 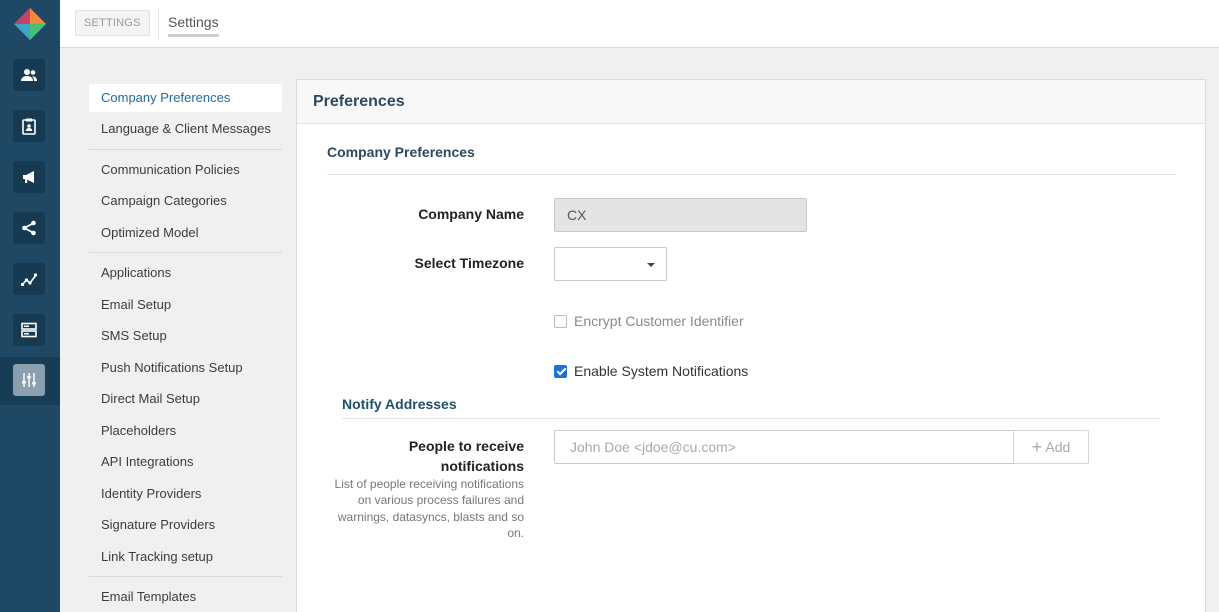 What do you see at coordinates (29, 380) in the screenshot?
I see `sliders-icon` at bounding box center [29, 380].